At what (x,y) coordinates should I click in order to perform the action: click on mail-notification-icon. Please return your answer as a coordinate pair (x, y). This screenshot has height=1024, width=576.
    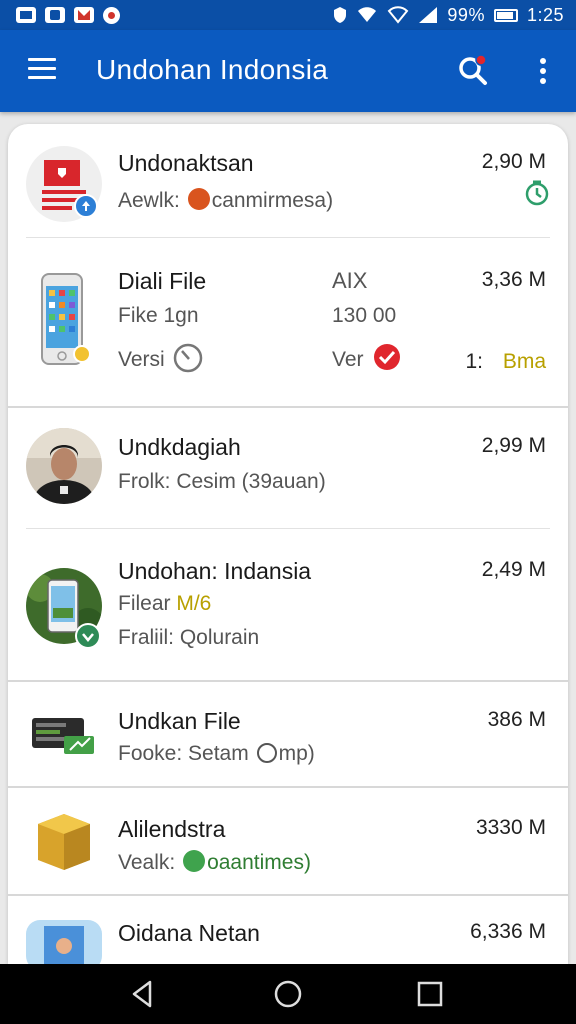
    Looking at the image, I should click on (84, 15).